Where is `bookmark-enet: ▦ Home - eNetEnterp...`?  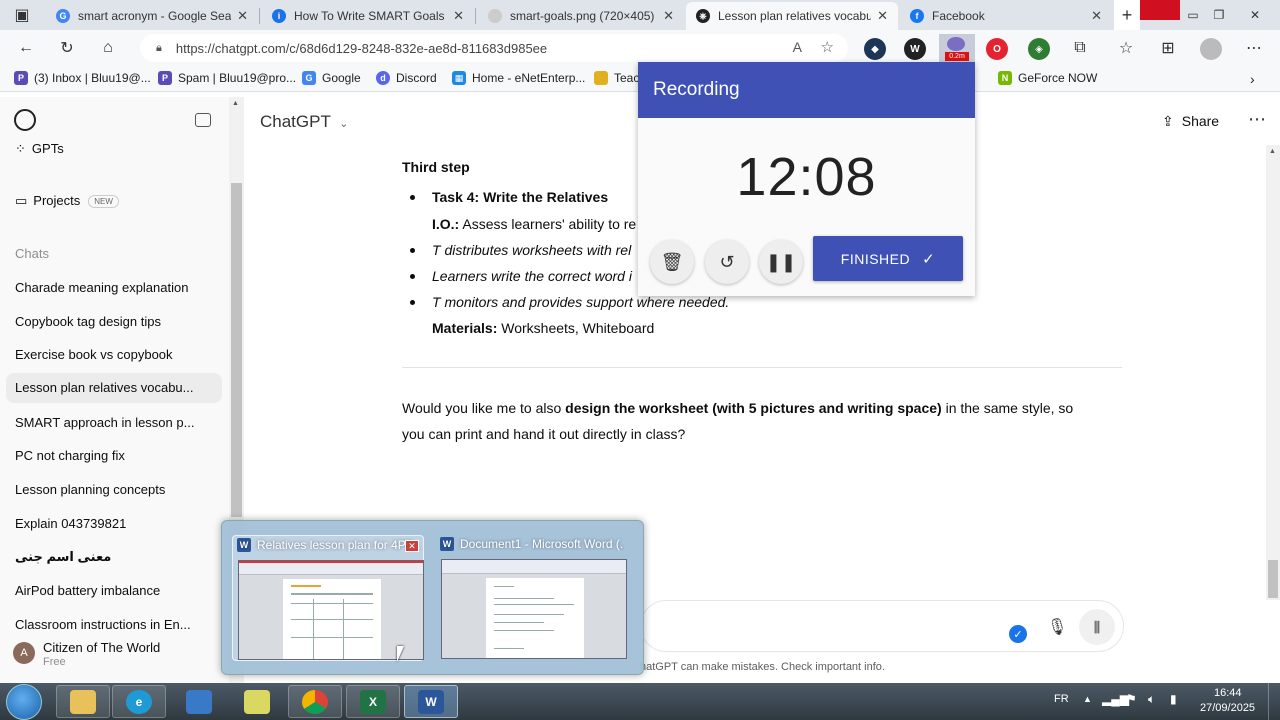
bookmark-enet: ▦ Home - eNetEnterp... is located at coordinates (518, 78).